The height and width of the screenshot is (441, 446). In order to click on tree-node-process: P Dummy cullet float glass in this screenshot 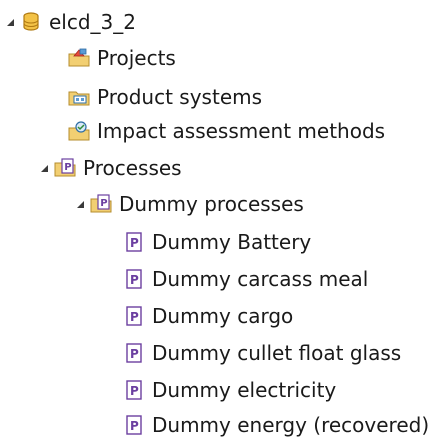, I will do `click(262, 353)`.